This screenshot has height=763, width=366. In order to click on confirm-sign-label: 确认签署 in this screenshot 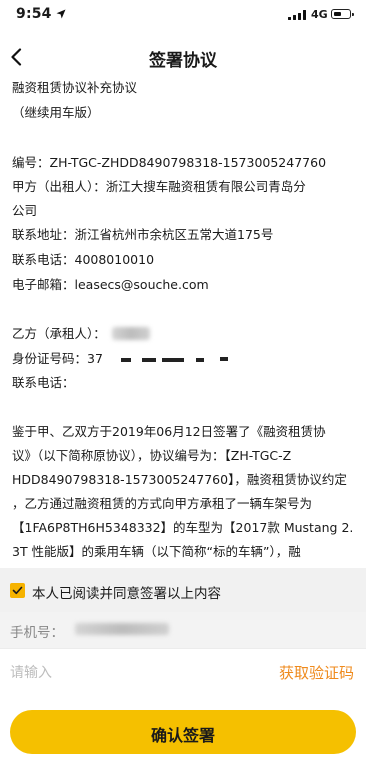, I will do `click(182, 735)`.